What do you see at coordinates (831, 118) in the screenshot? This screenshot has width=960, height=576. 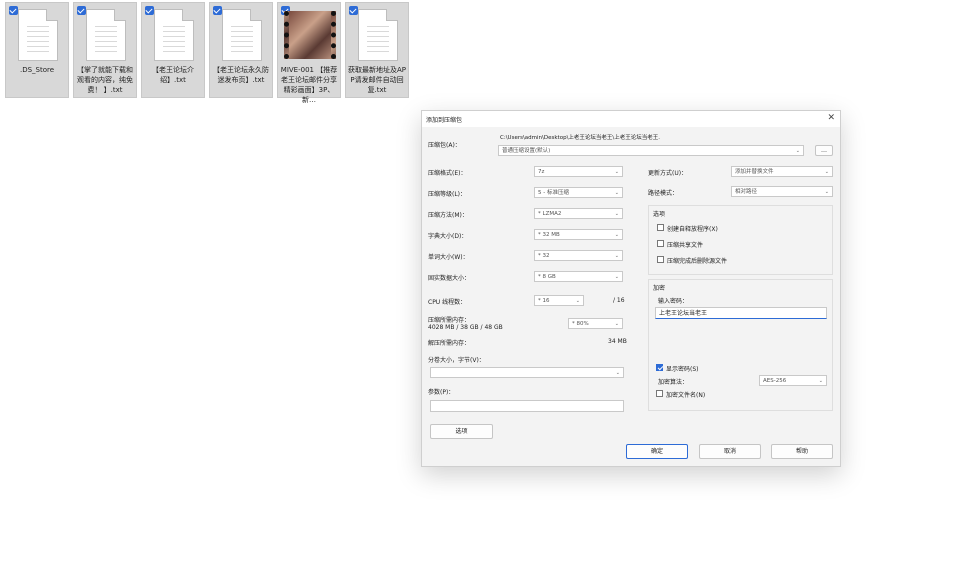 I see `close-icon: ✕` at bounding box center [831, 118].